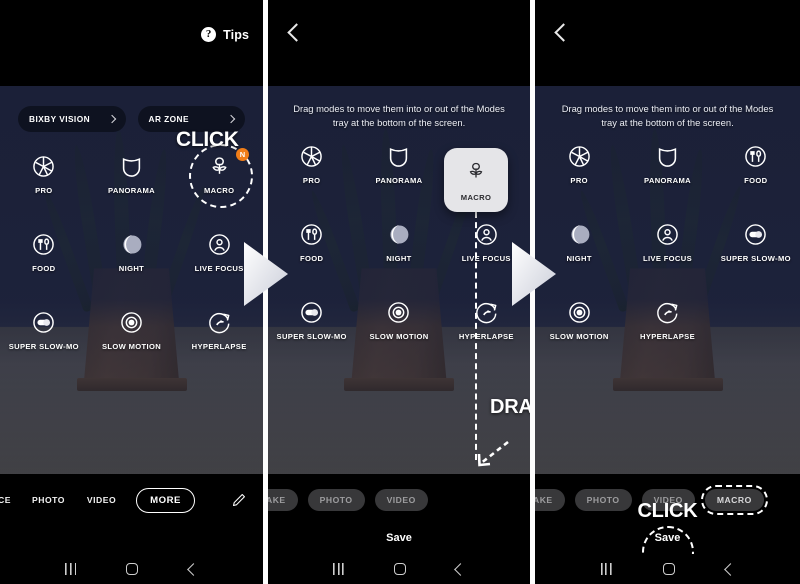 This screenshot has width=800, height=584. I want to click on click-annotation: CLICK, so click(667, 511).